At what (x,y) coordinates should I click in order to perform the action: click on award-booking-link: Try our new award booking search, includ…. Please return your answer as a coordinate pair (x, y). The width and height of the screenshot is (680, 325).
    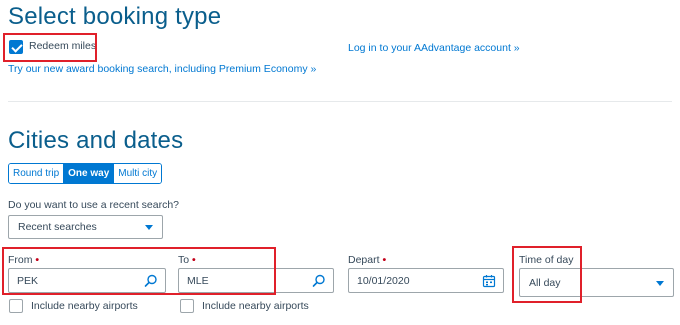
    Looking at the image, I should click on (162, 69).